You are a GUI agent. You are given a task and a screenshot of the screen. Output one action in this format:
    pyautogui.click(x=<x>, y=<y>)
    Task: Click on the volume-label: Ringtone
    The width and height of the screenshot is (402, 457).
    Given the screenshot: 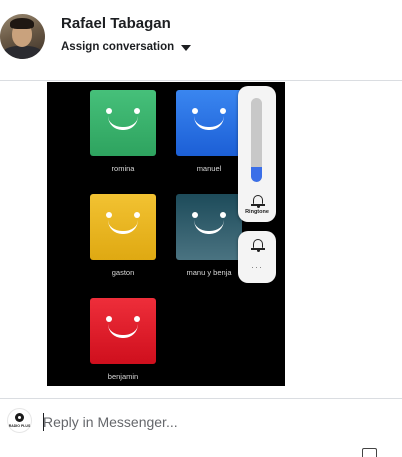 What is the action you would take?
    pyautogui.click(x=257, y=212)
    